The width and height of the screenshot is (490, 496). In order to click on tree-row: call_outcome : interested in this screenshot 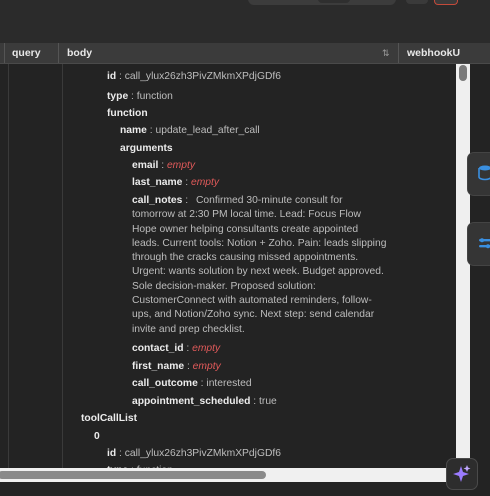, I will do `click(192, 383)`.